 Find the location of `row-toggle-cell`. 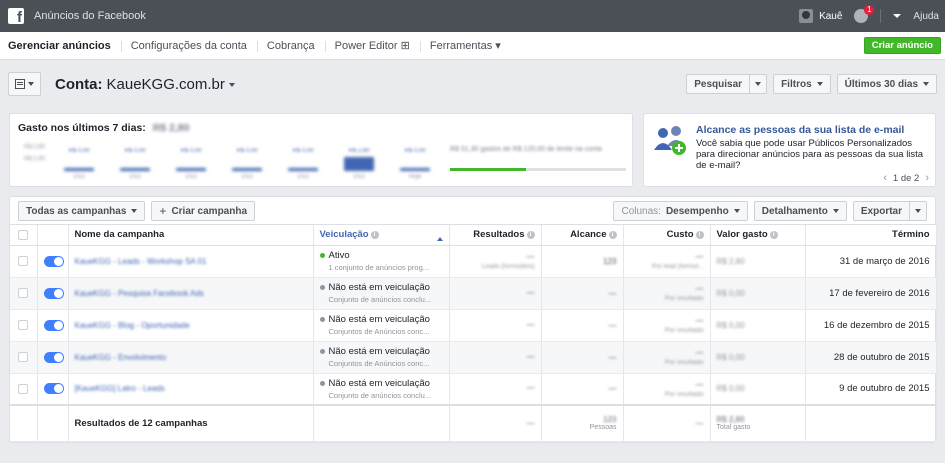

row-toggle-cell is located at coordinates (53, 357).